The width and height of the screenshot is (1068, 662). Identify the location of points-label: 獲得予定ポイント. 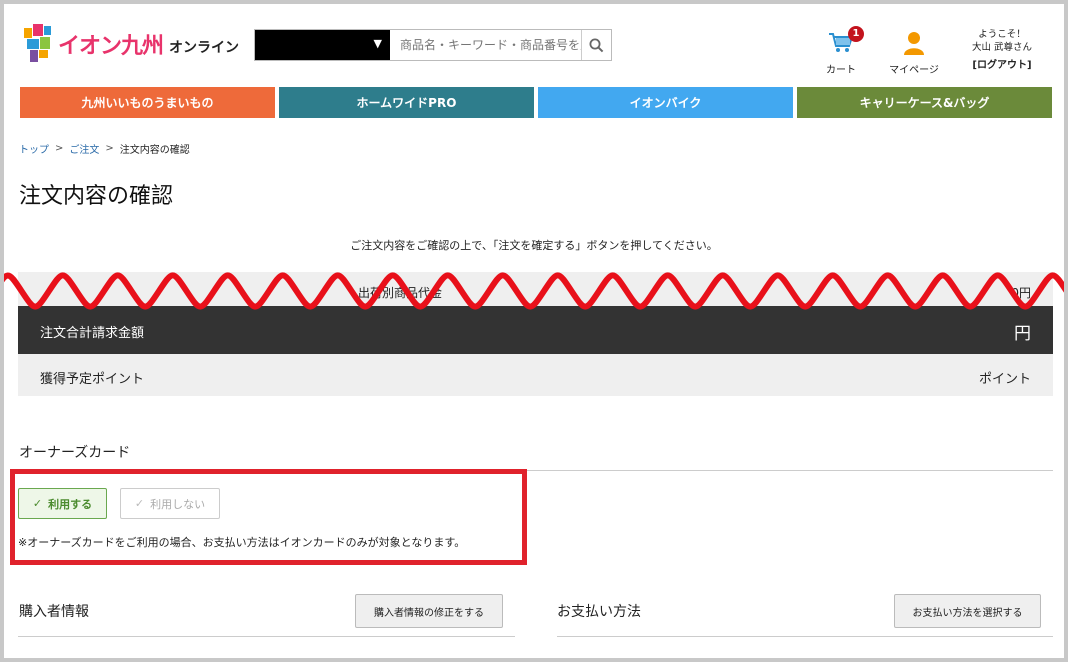
(92, 379).